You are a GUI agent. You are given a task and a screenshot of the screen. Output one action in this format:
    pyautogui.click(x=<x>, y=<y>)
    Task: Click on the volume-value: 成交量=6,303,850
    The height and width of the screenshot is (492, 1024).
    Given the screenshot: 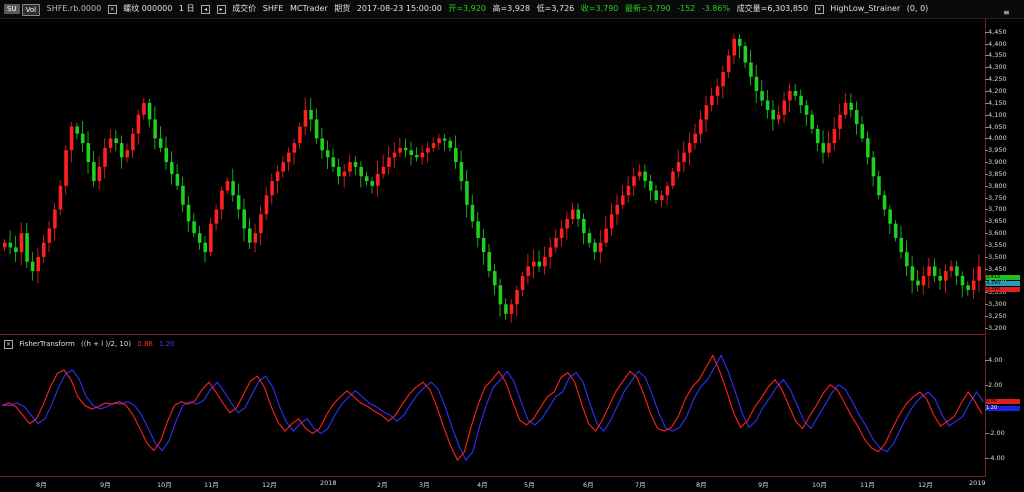 What is the action you would take?
    pyautogui.click(x=772, y=8)
    